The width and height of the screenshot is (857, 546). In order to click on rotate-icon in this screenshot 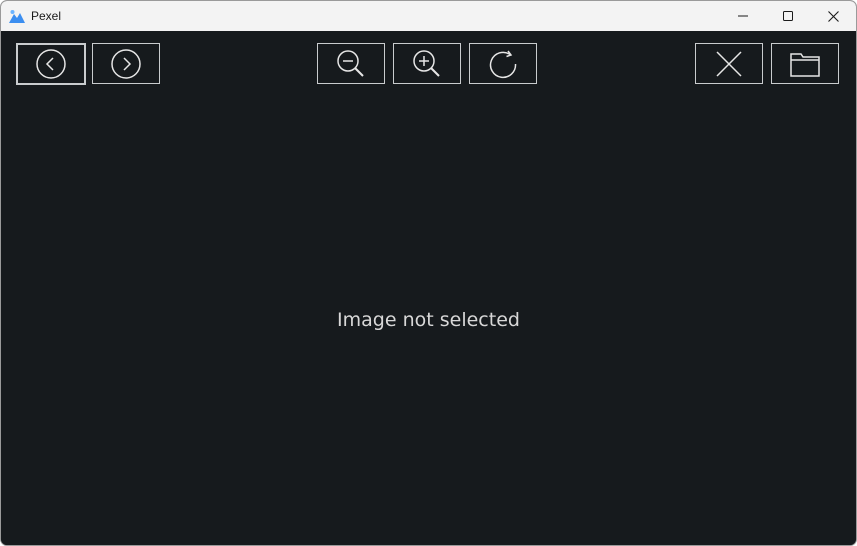, I will do `click(503, 64)`.